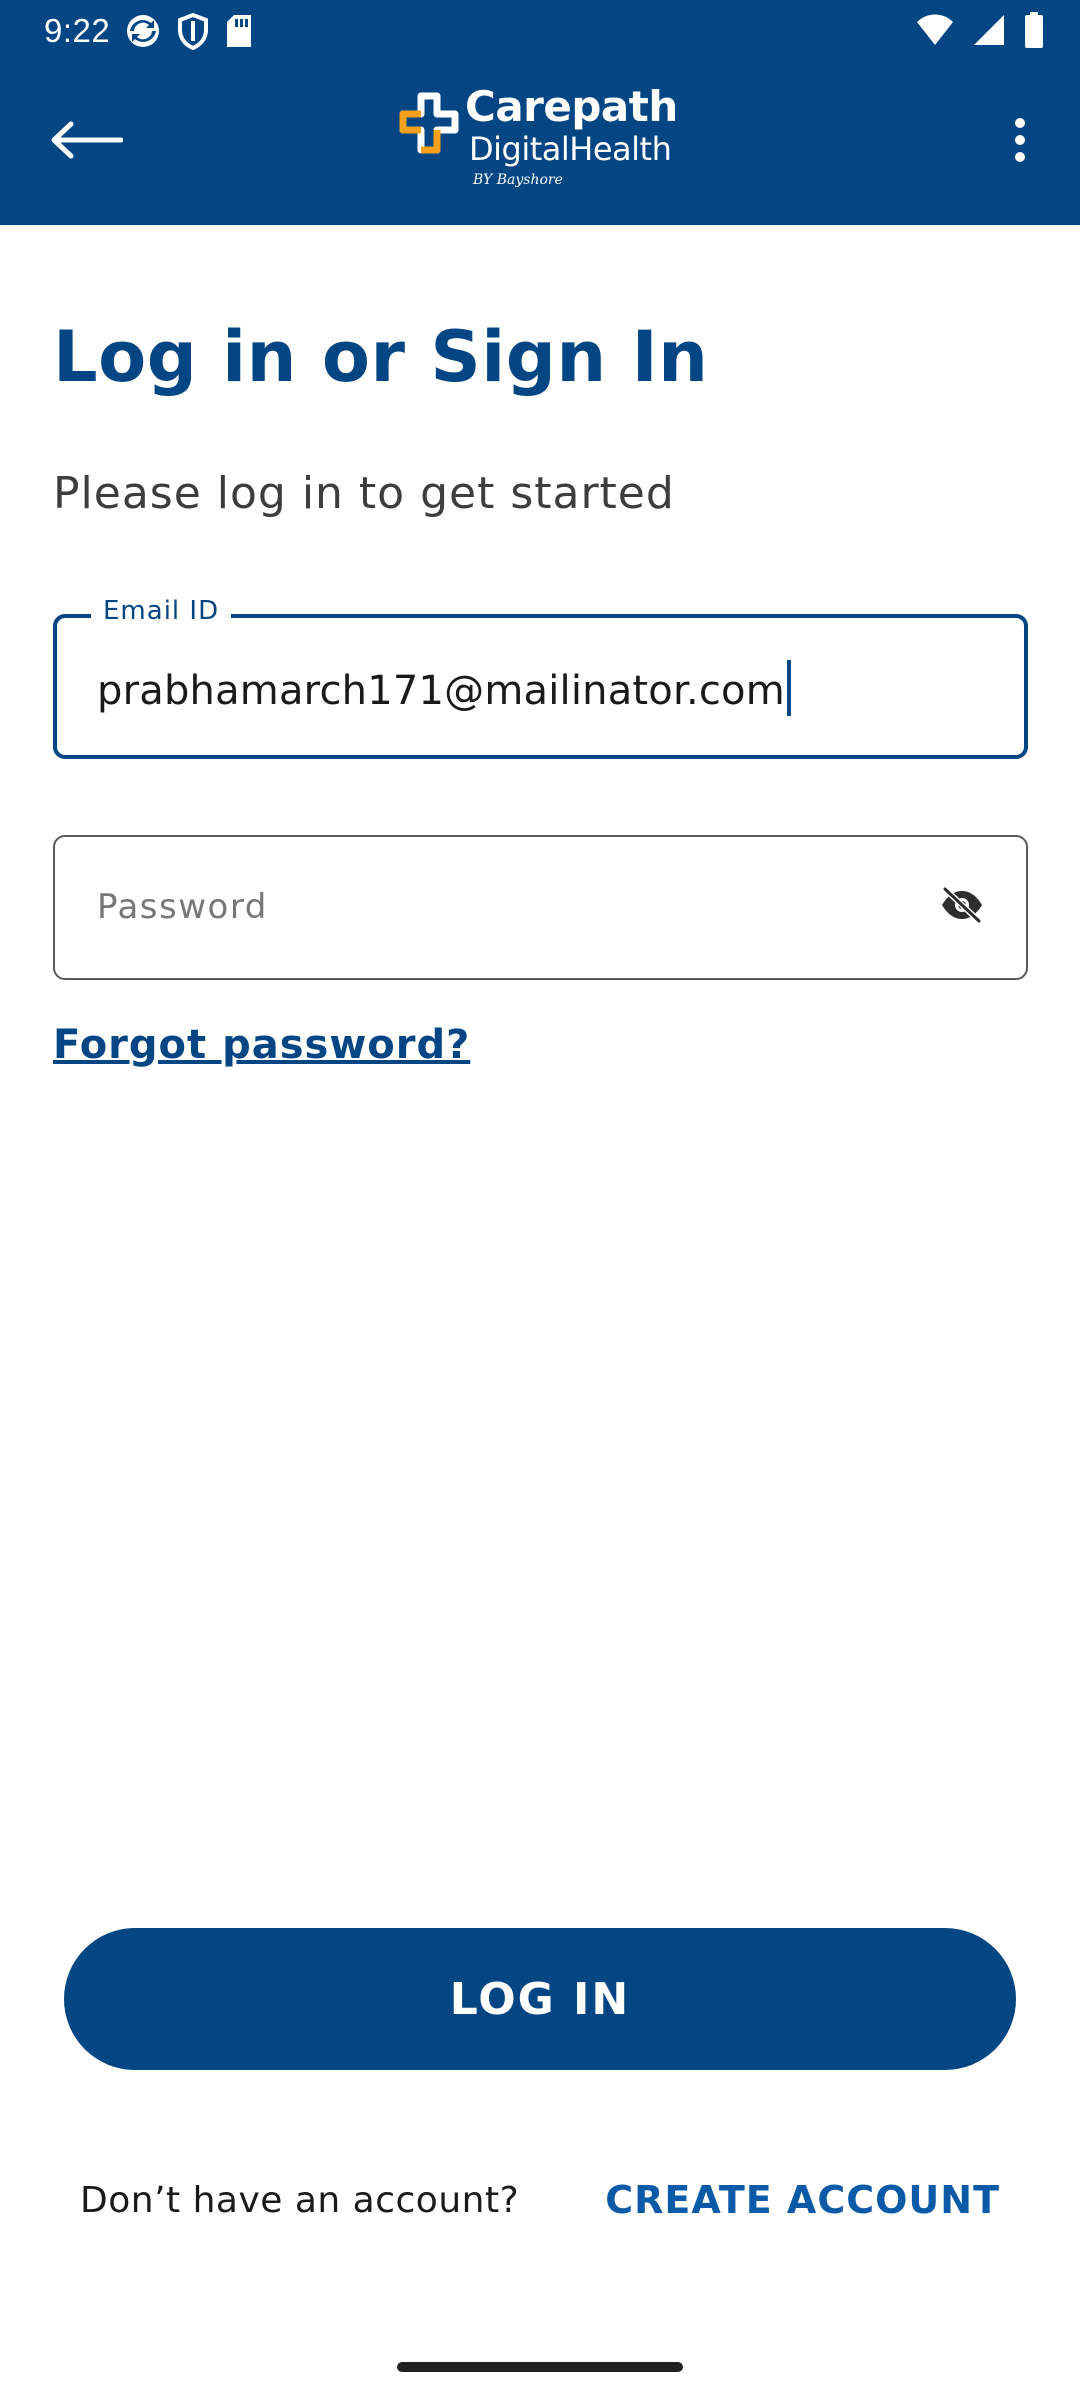 The image size is (1080, 2400). Describe the element at coordinates (182, 907) in the screenshot. I see `password-placeholder: Password` at that location.